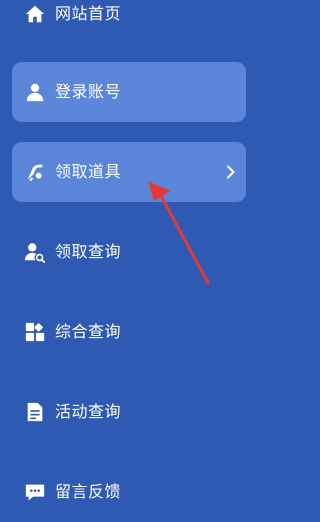 Image resolution: width=320 pixels, height=522 pixels. What do you see at coordinates (129, 332) in the screenshot?
I see `nav-item-comprehensive-query: 综合查询` at bounding box center [129, 332].